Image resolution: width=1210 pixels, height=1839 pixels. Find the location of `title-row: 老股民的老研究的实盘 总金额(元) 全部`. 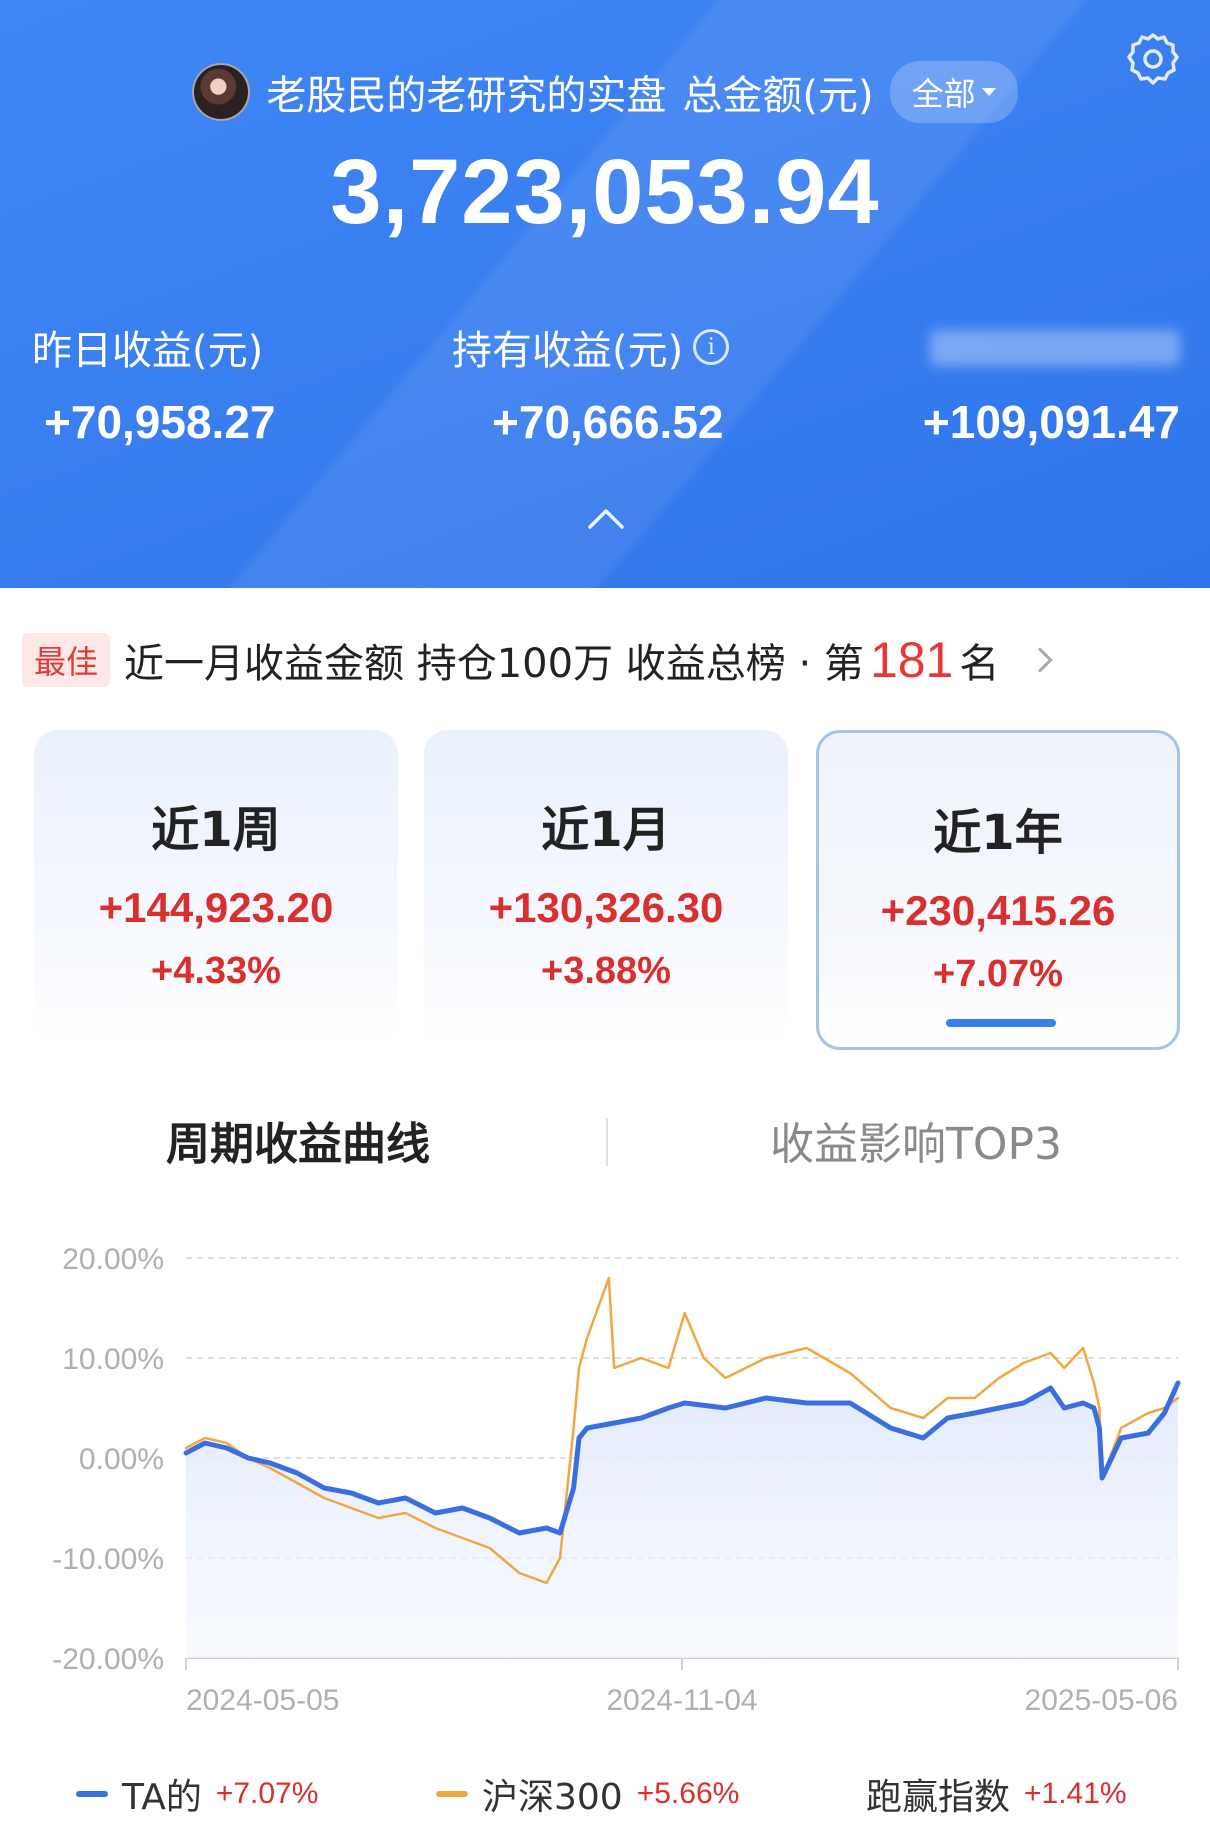

title-row: 老股民的老研究的实盘 总金额(元) 全部 is located at coordinates (605, 92).